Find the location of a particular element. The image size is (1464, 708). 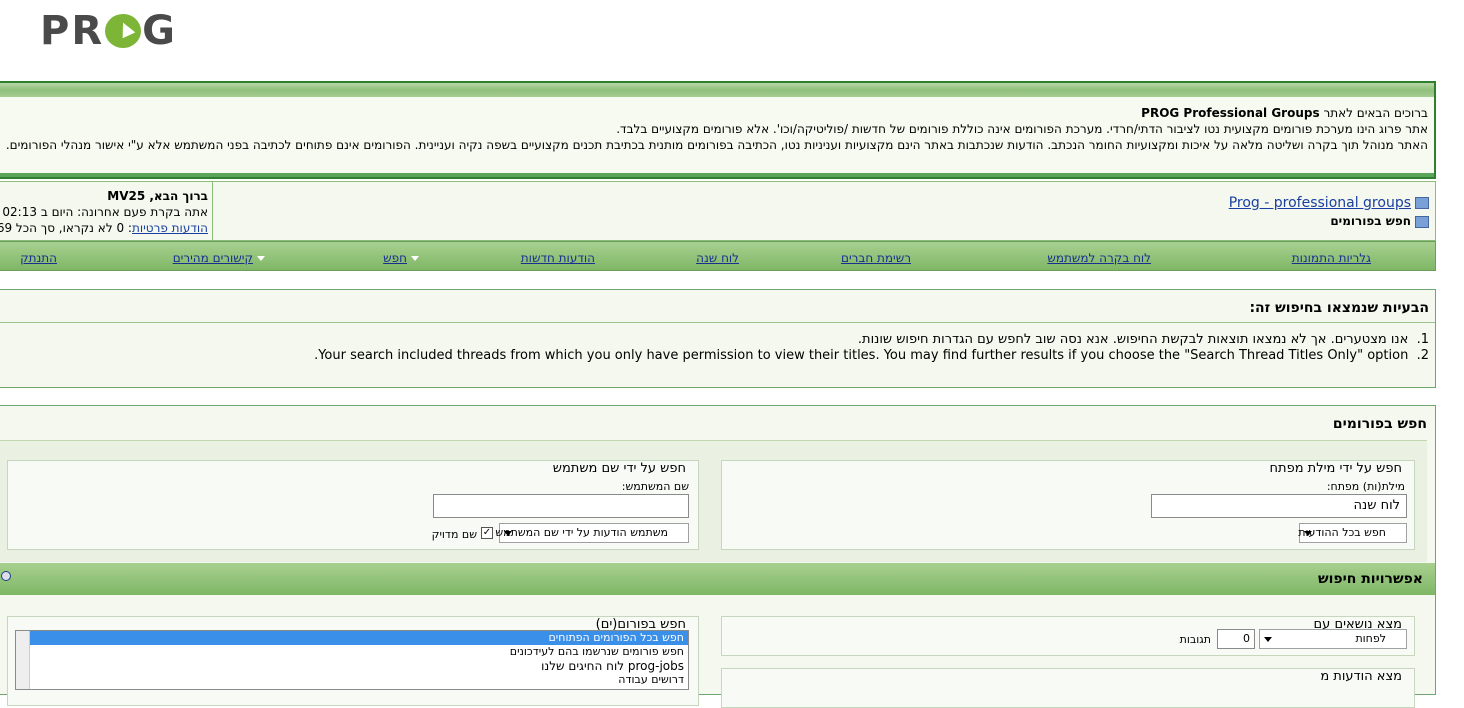

exact-name-checkbox: ✓ is located at coordinates (487, 533).